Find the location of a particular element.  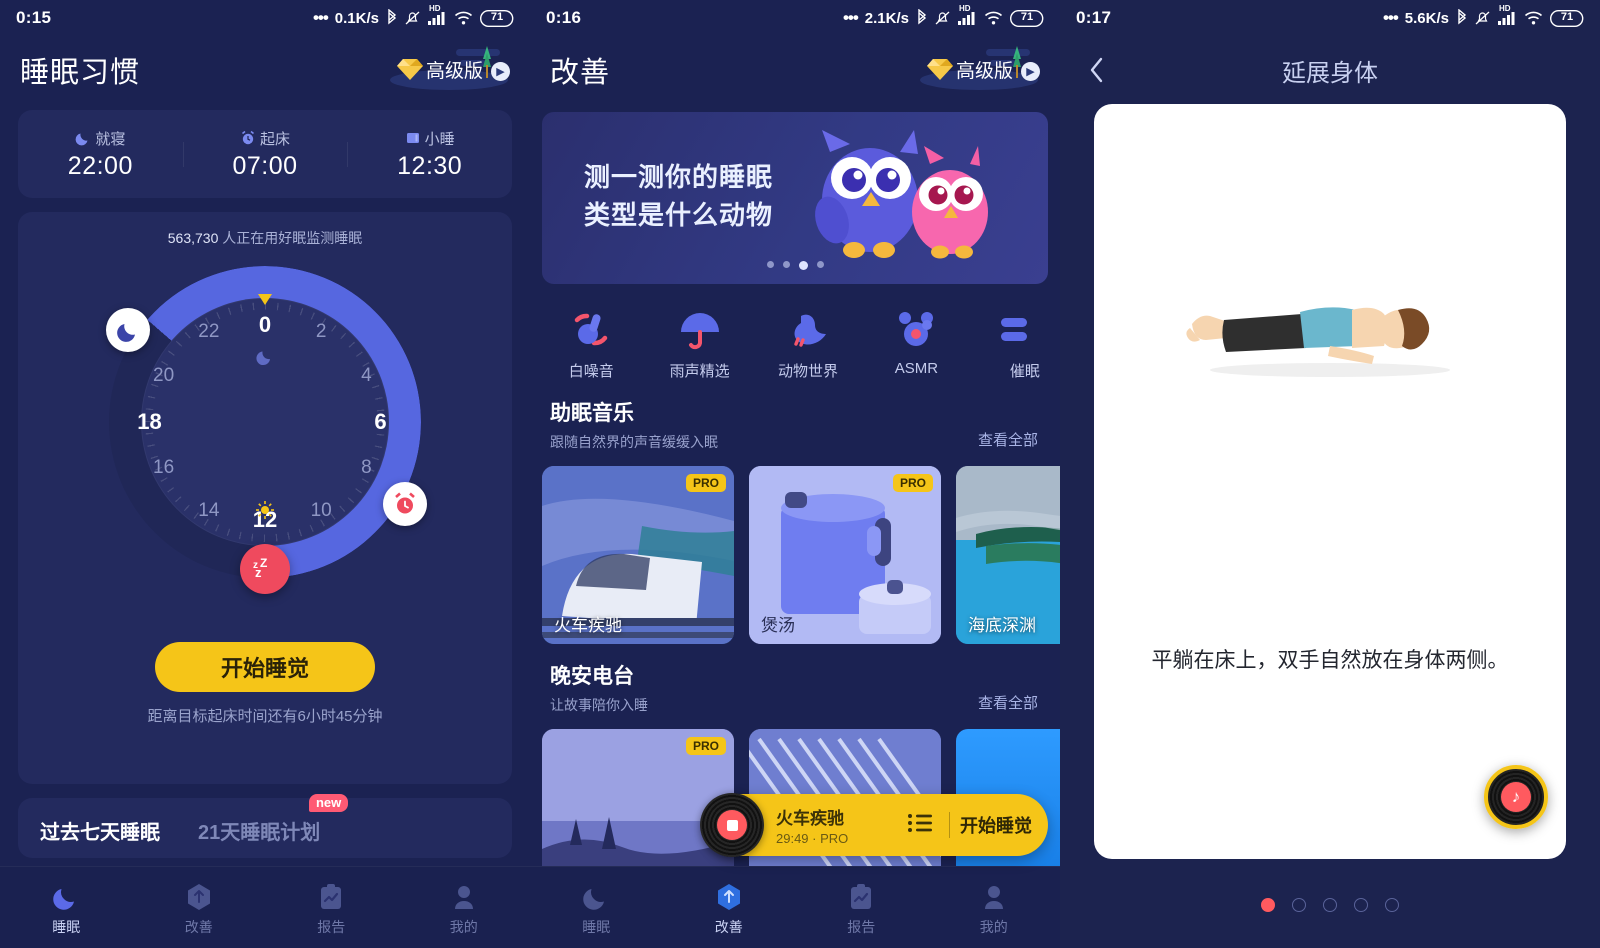

dial-hour-2: 2 is located at coordinates (321, 331).